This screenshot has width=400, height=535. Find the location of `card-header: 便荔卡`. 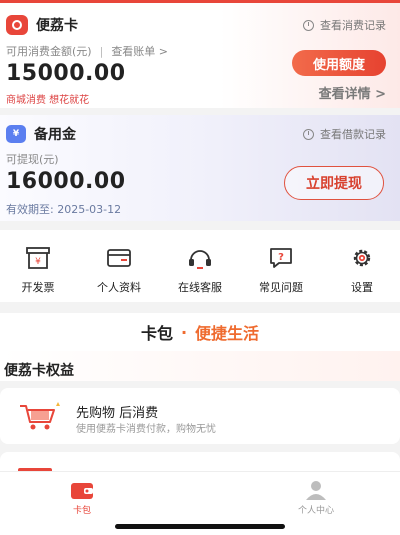

card-header: 便荔卡 is located at coordinates (42, 25).